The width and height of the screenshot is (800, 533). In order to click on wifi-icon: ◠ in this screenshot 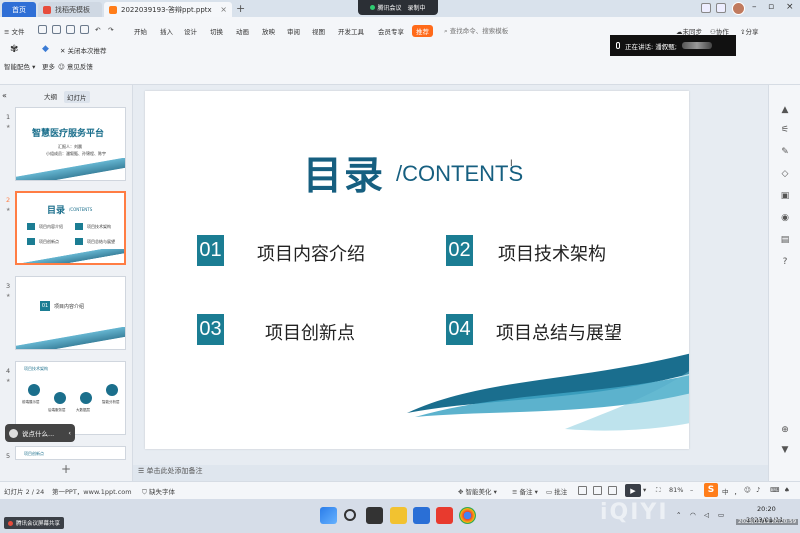, I will do `click(693, 515)`.